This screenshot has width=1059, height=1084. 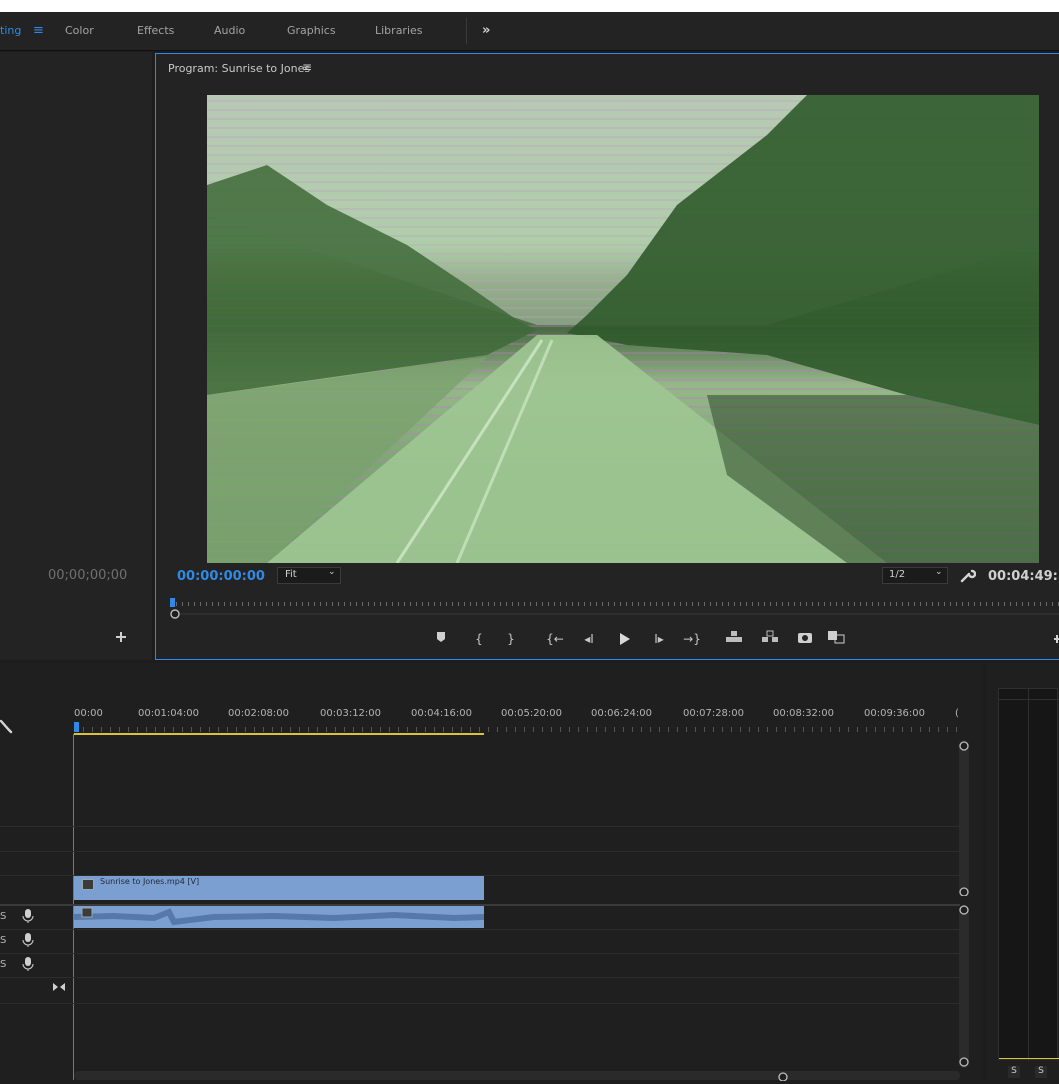 What do you see at coordinates (511, 639) in the screenshot?
I see `mark-out-icon: }` at bounding box center [511, 639].